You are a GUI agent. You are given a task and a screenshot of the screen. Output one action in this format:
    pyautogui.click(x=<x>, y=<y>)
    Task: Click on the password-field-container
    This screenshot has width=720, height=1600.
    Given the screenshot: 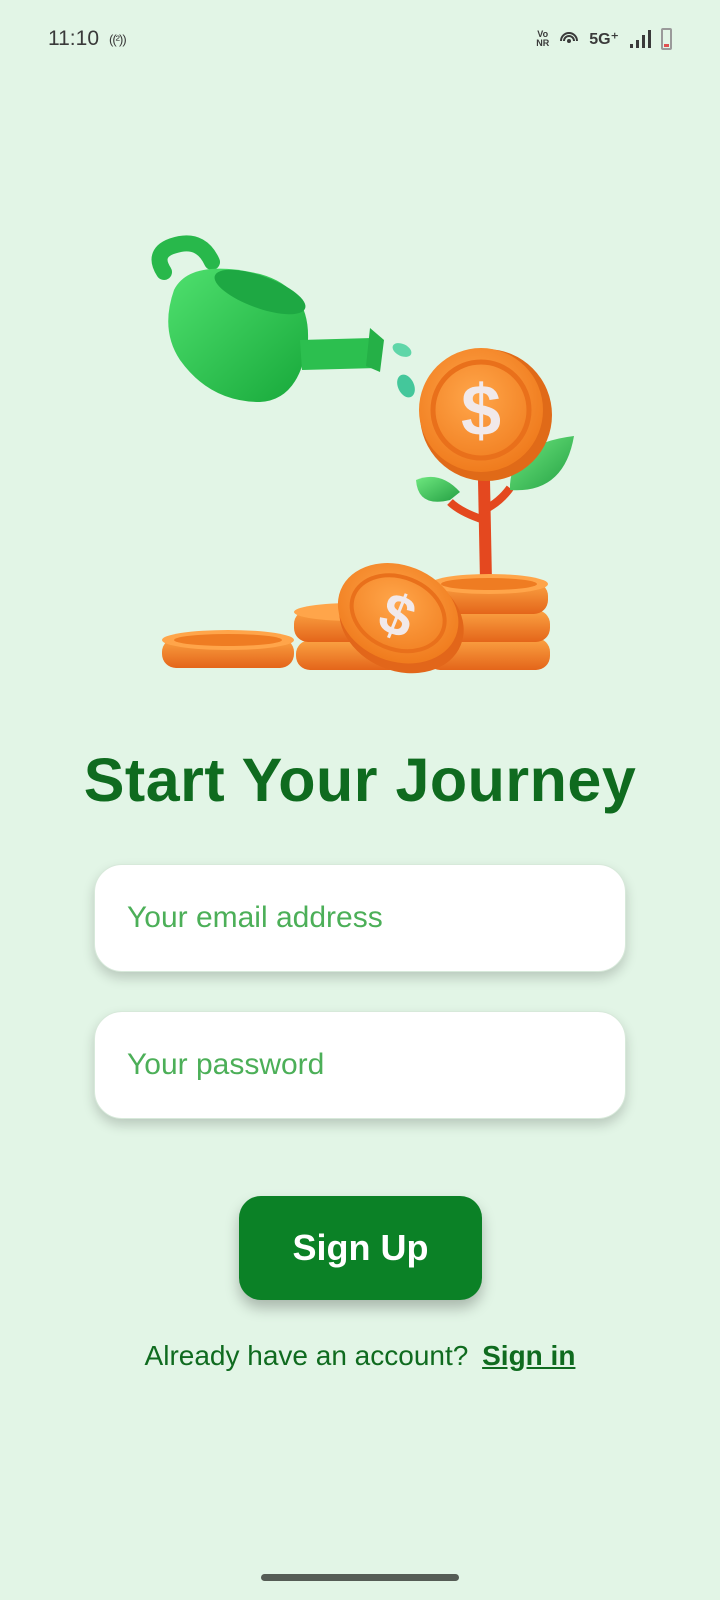 What is the action you would take?
    pyautogui.click(x=360, y=1065)
    